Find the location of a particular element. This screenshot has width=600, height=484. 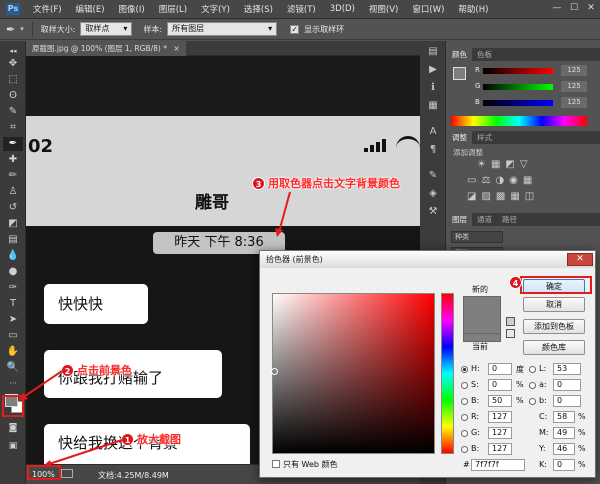

hand-tool-icon: ✋ is located at coordinates (13, 352).